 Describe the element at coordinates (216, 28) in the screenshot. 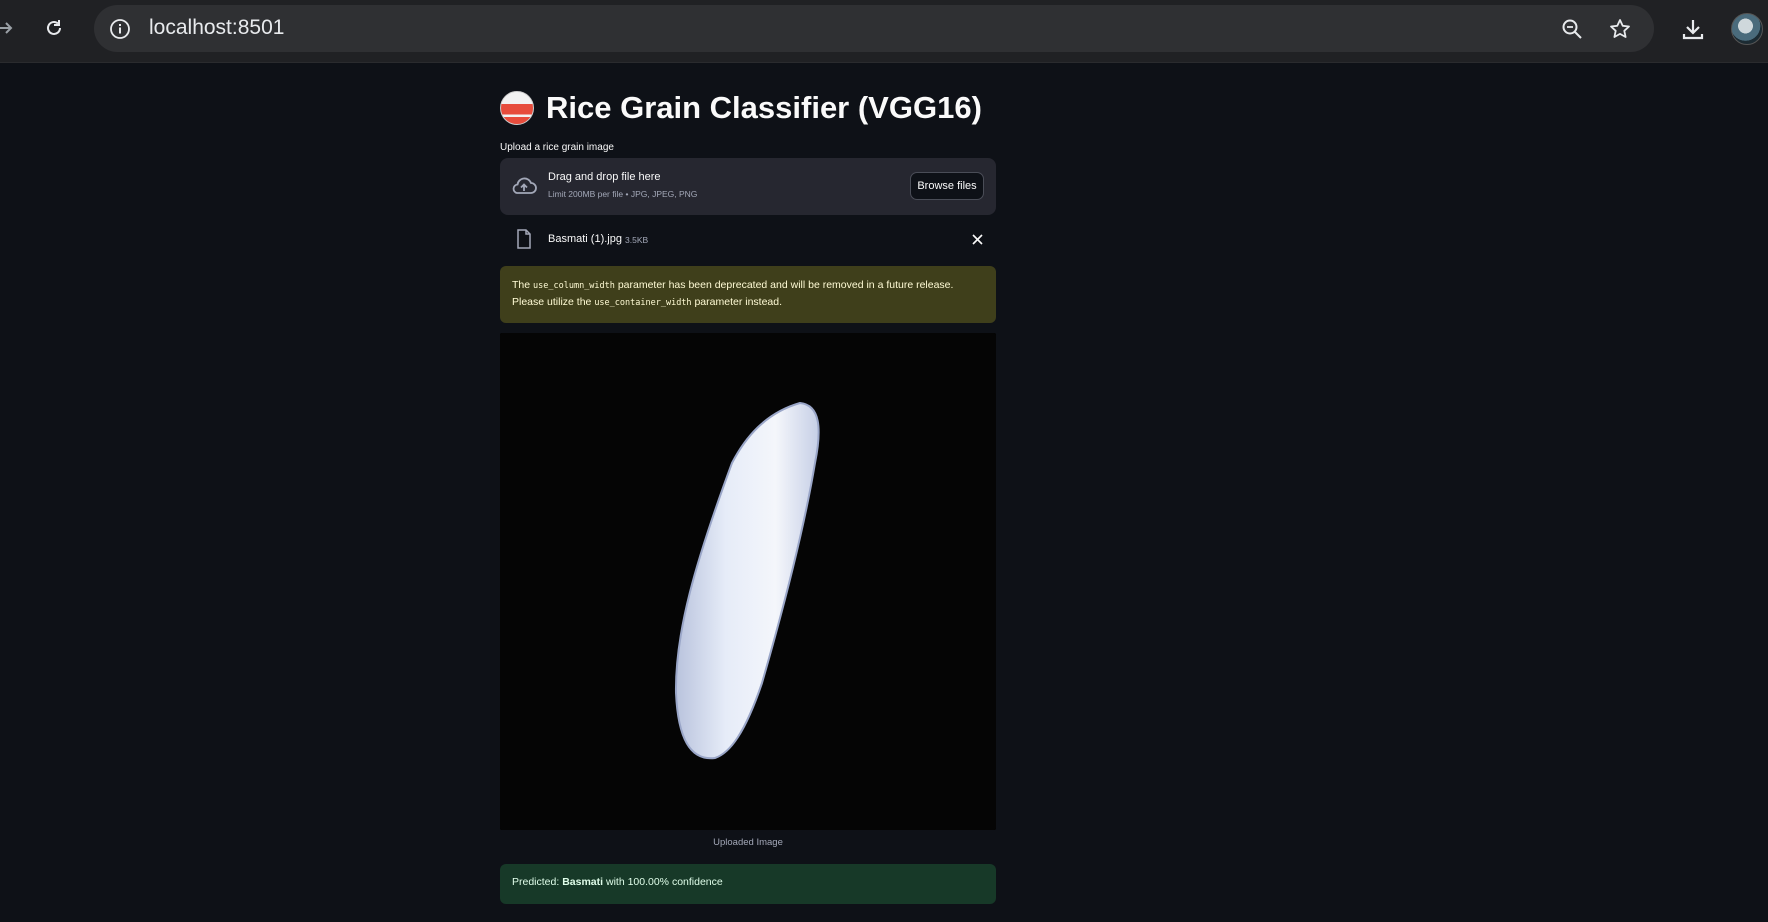

I see `url-text: localhost:8501` at that location.